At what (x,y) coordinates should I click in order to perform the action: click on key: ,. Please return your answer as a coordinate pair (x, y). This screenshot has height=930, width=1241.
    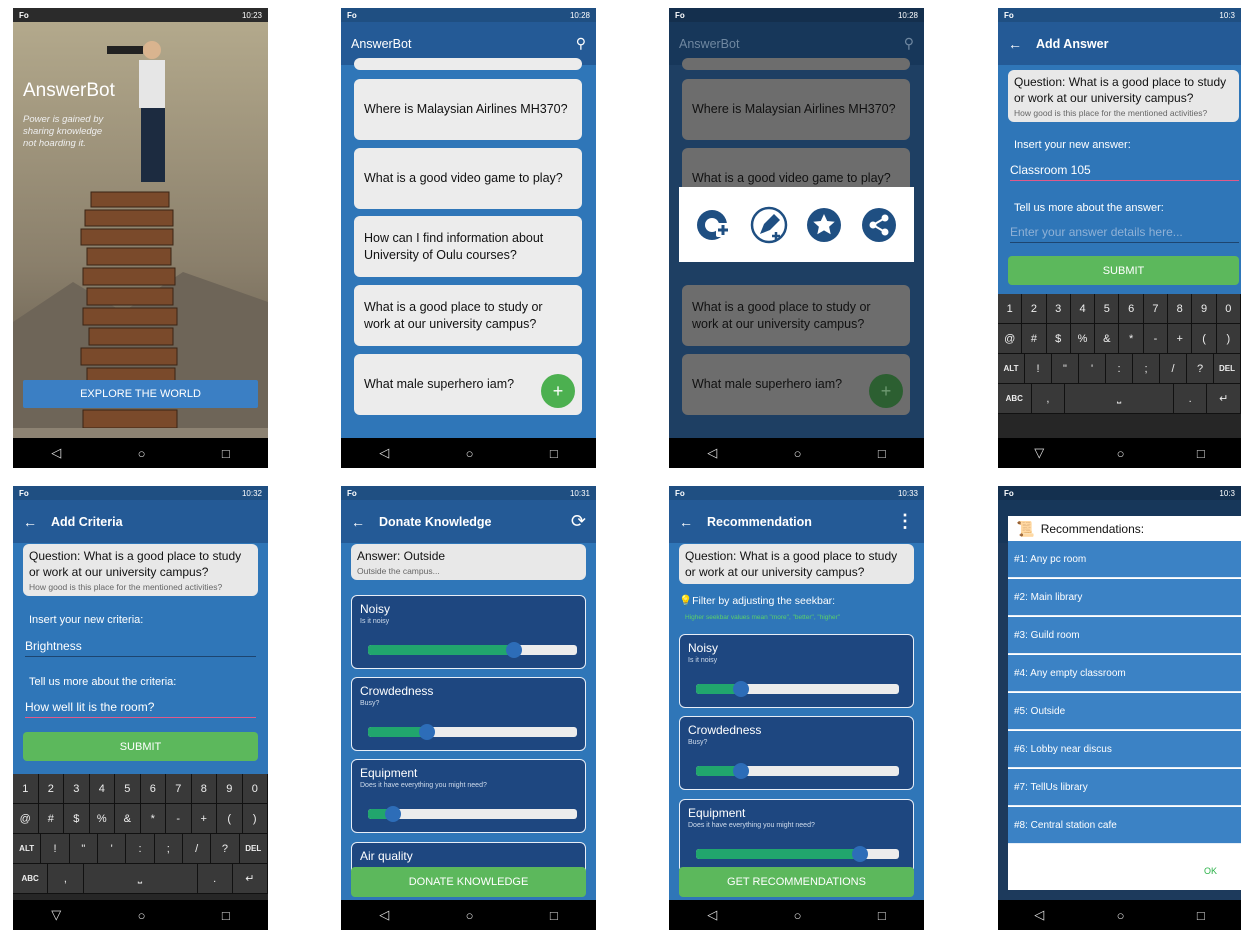
    Looking at the image, I should click on (66, 878).